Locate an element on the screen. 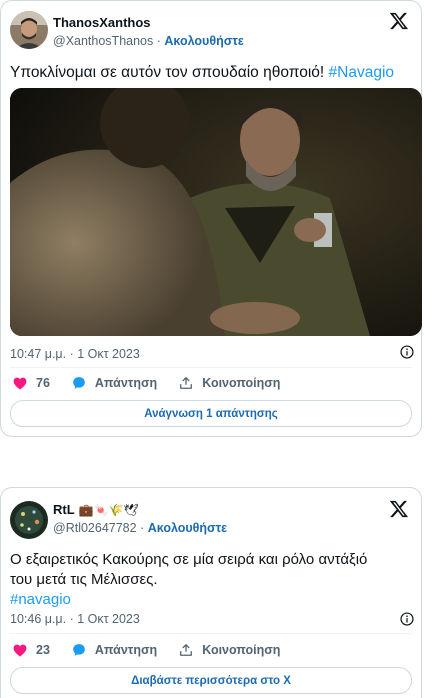 This screenshot has height=698, width=424. like-count: 76 is located at coordinates (43, 383).